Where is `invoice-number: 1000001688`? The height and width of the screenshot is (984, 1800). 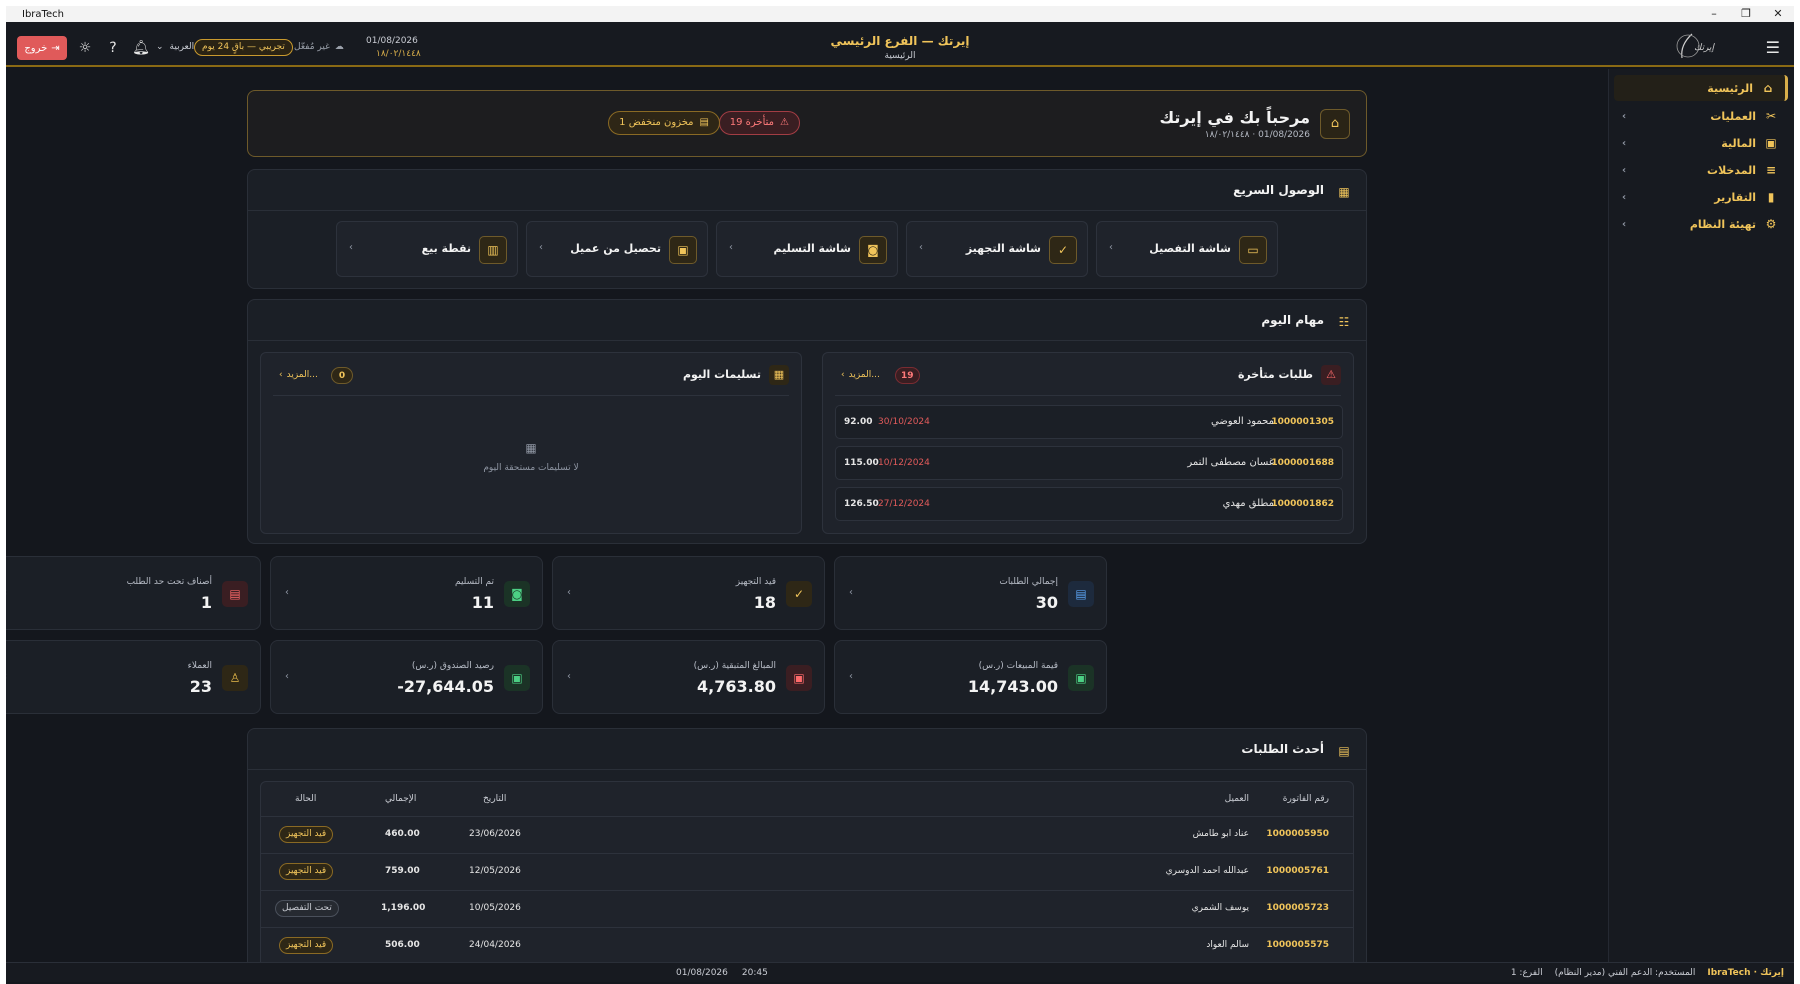 invoice-number: 1000001688 is located at coordinates (1302, 463).